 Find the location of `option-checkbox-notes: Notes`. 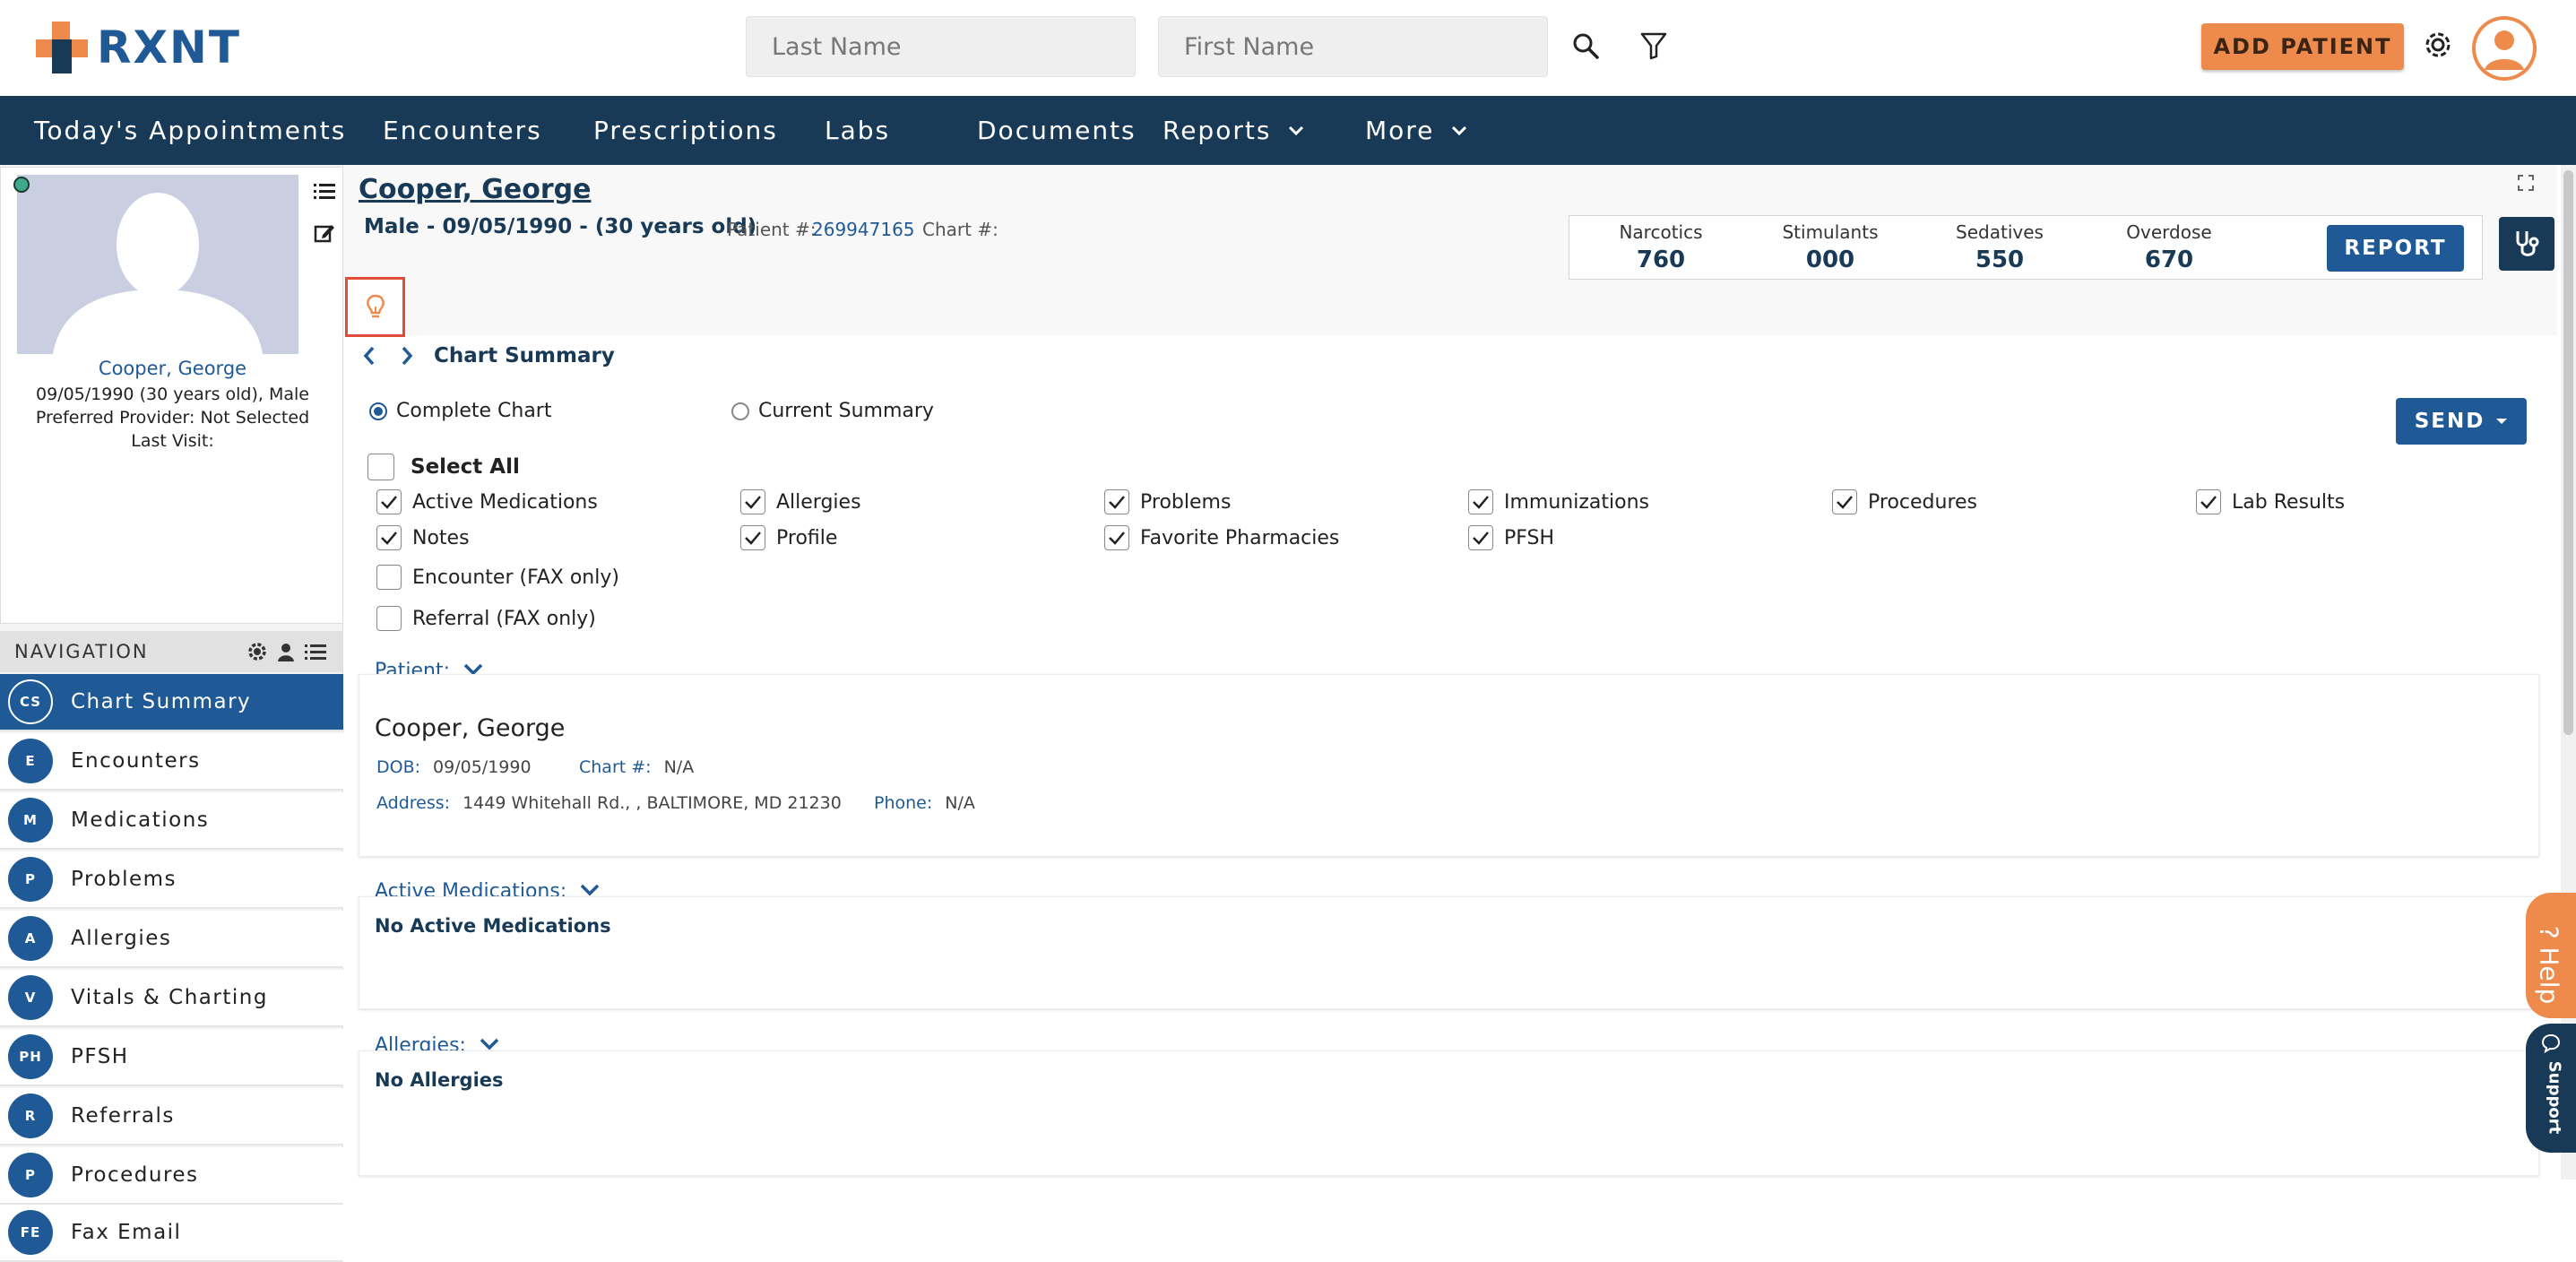

option-checkbox-notes: Notes is located at coordinates (423, 537).